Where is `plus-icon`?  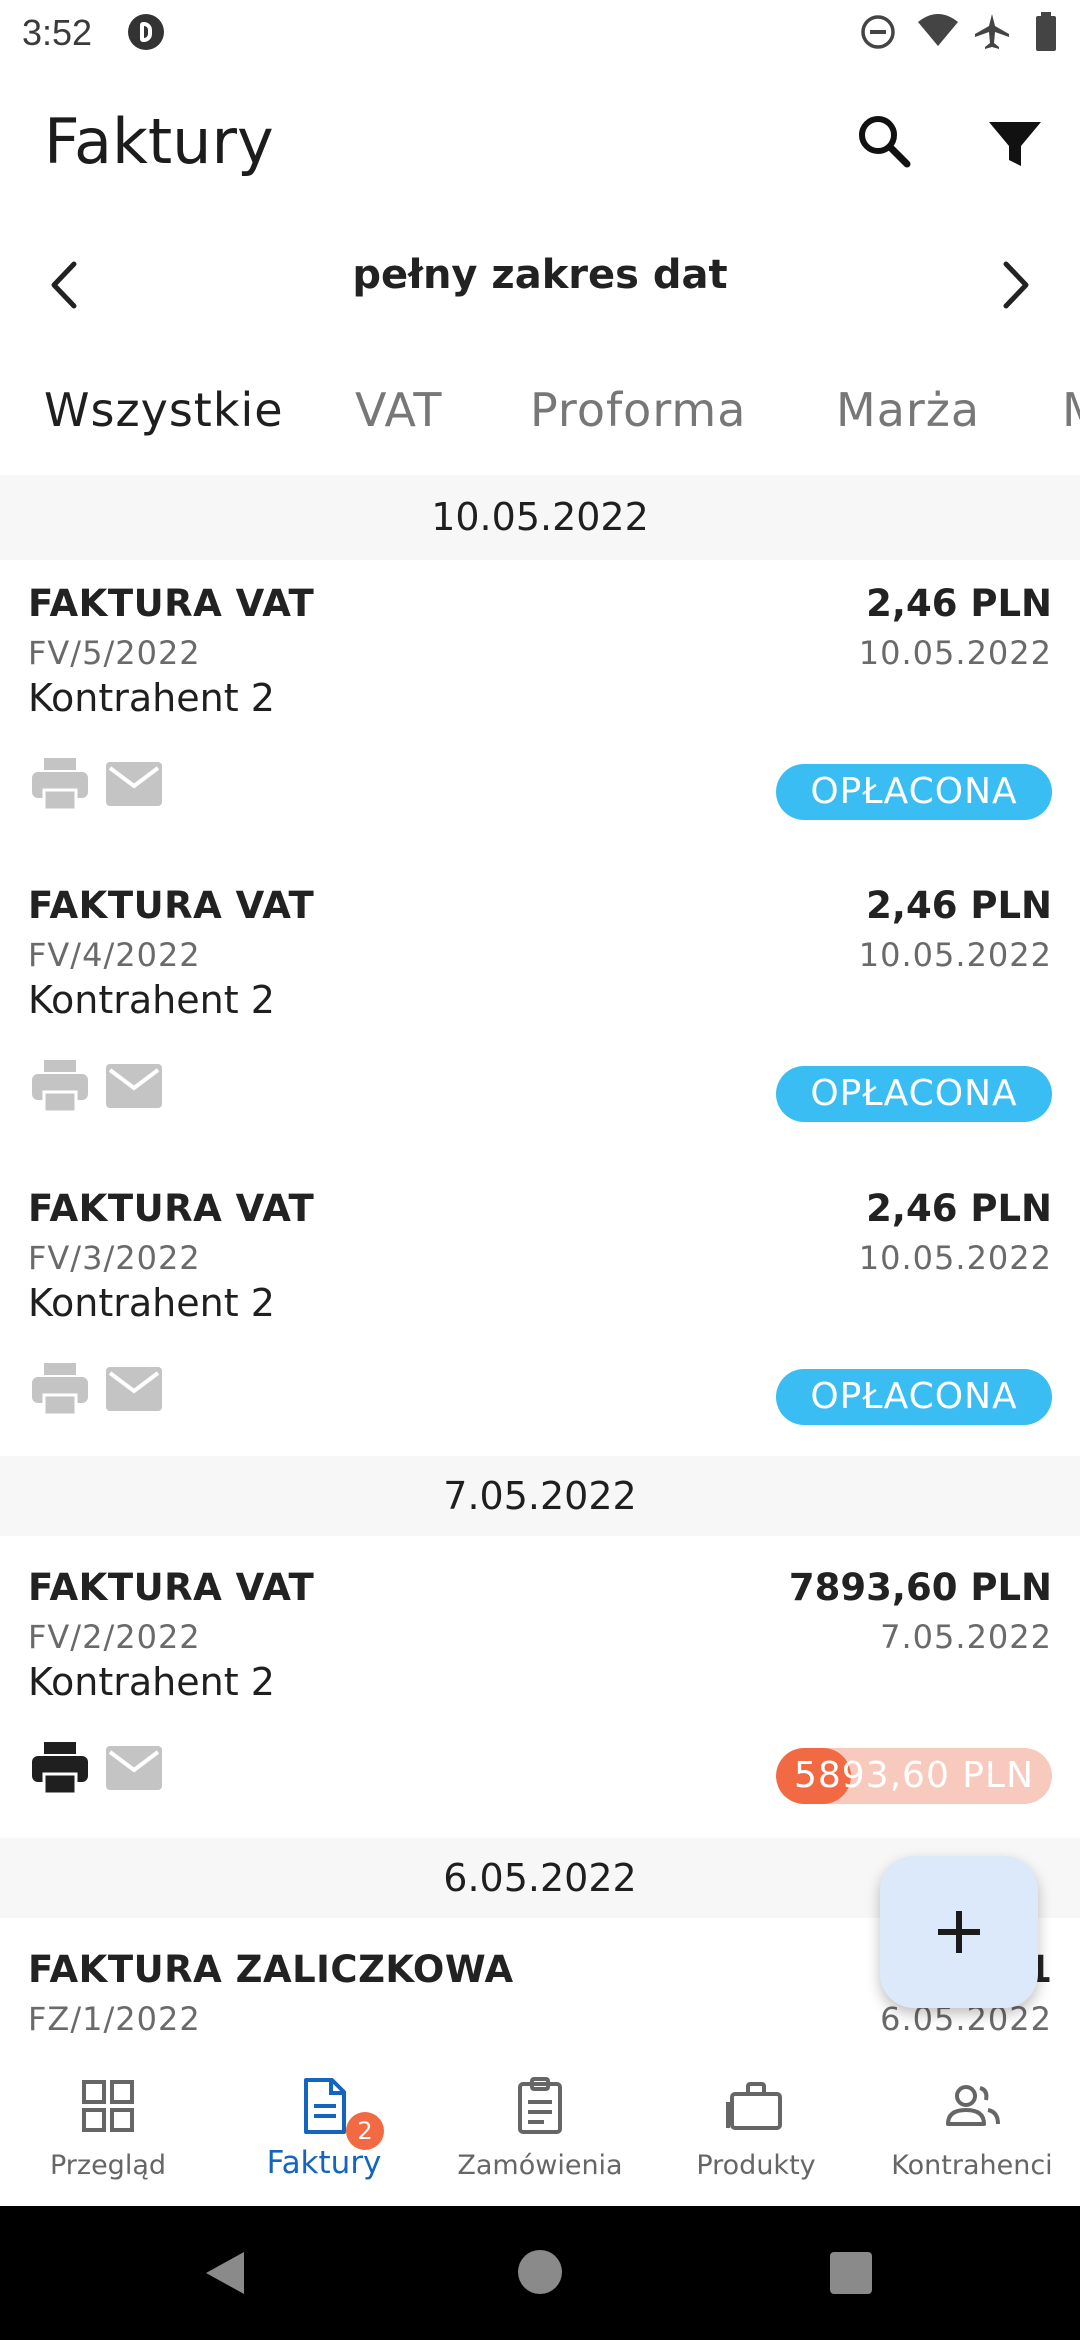
plus-icon is located at coordinates (959, 1932).